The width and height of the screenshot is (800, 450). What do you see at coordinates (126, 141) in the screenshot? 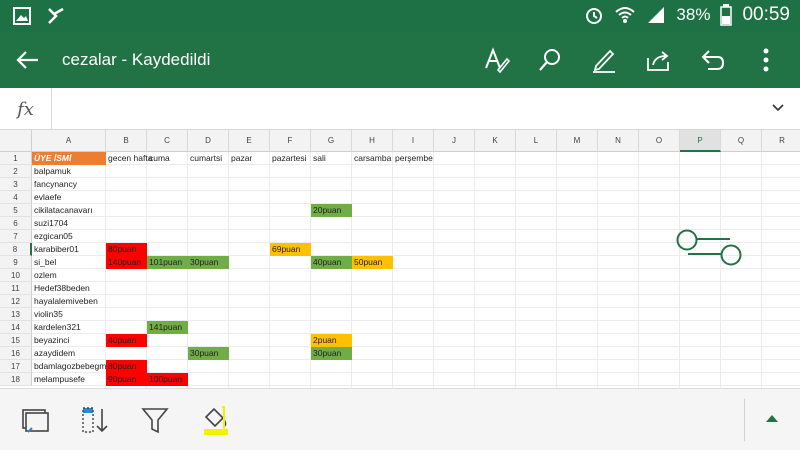
I see `column-header-b: B` at bounding box center [126, 141].